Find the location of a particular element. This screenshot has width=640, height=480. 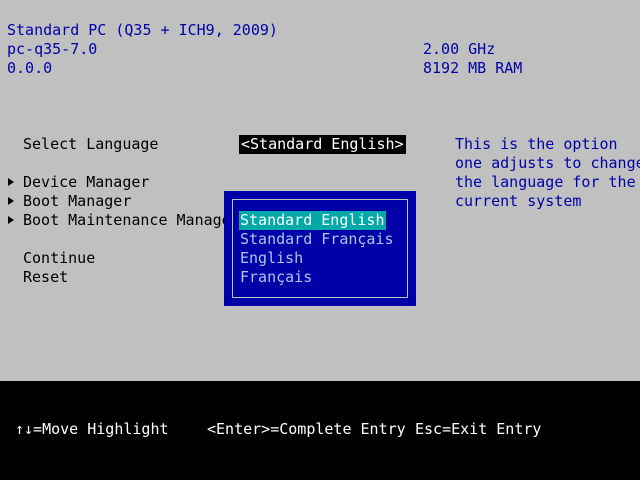

language-option-selected: Standard English is located at coordinates (312, 220).